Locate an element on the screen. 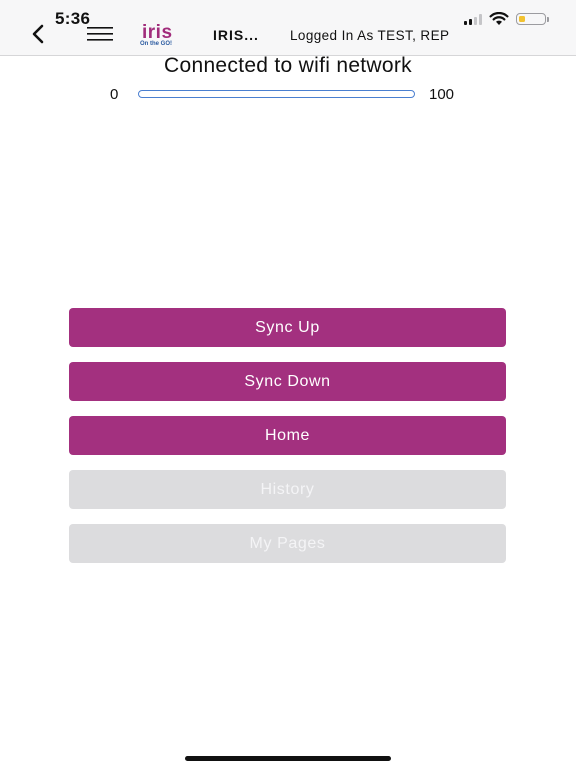 Image resolution: width=576 pixels, height=768 pixels. wifi-icon is located at coordinates (499, 18).